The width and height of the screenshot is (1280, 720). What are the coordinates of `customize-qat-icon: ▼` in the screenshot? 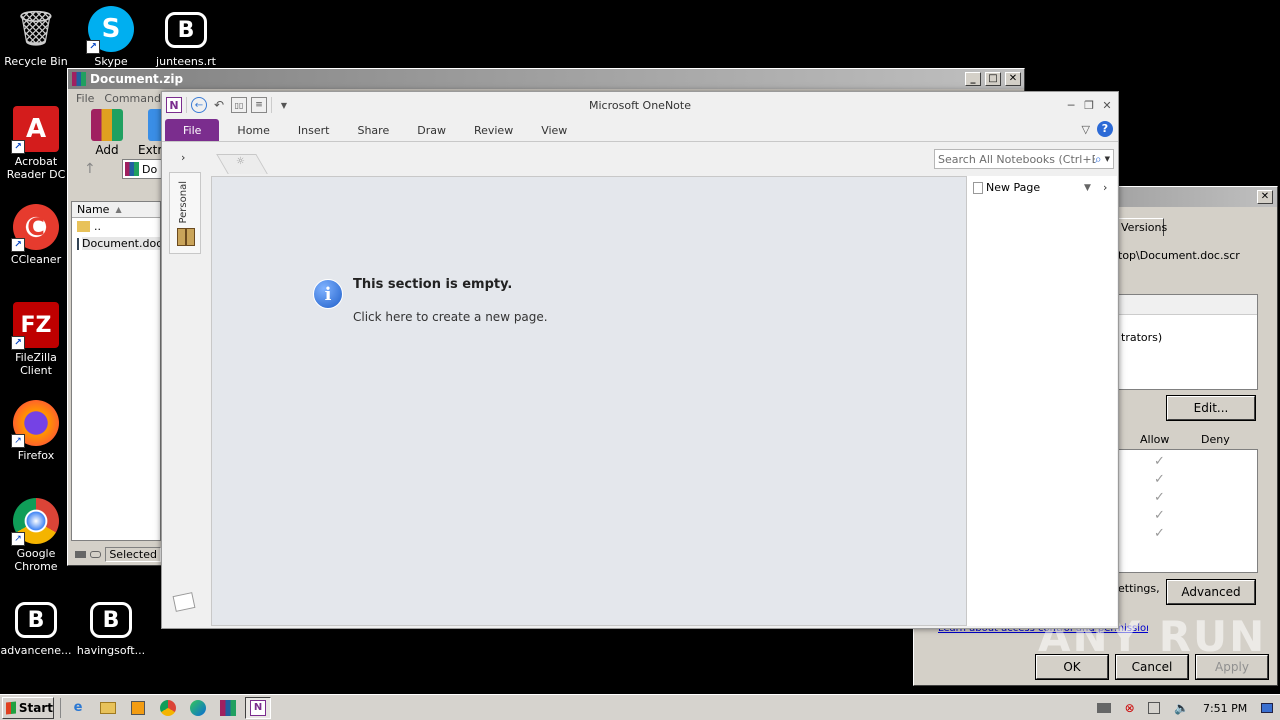 It's located at (284, 105).